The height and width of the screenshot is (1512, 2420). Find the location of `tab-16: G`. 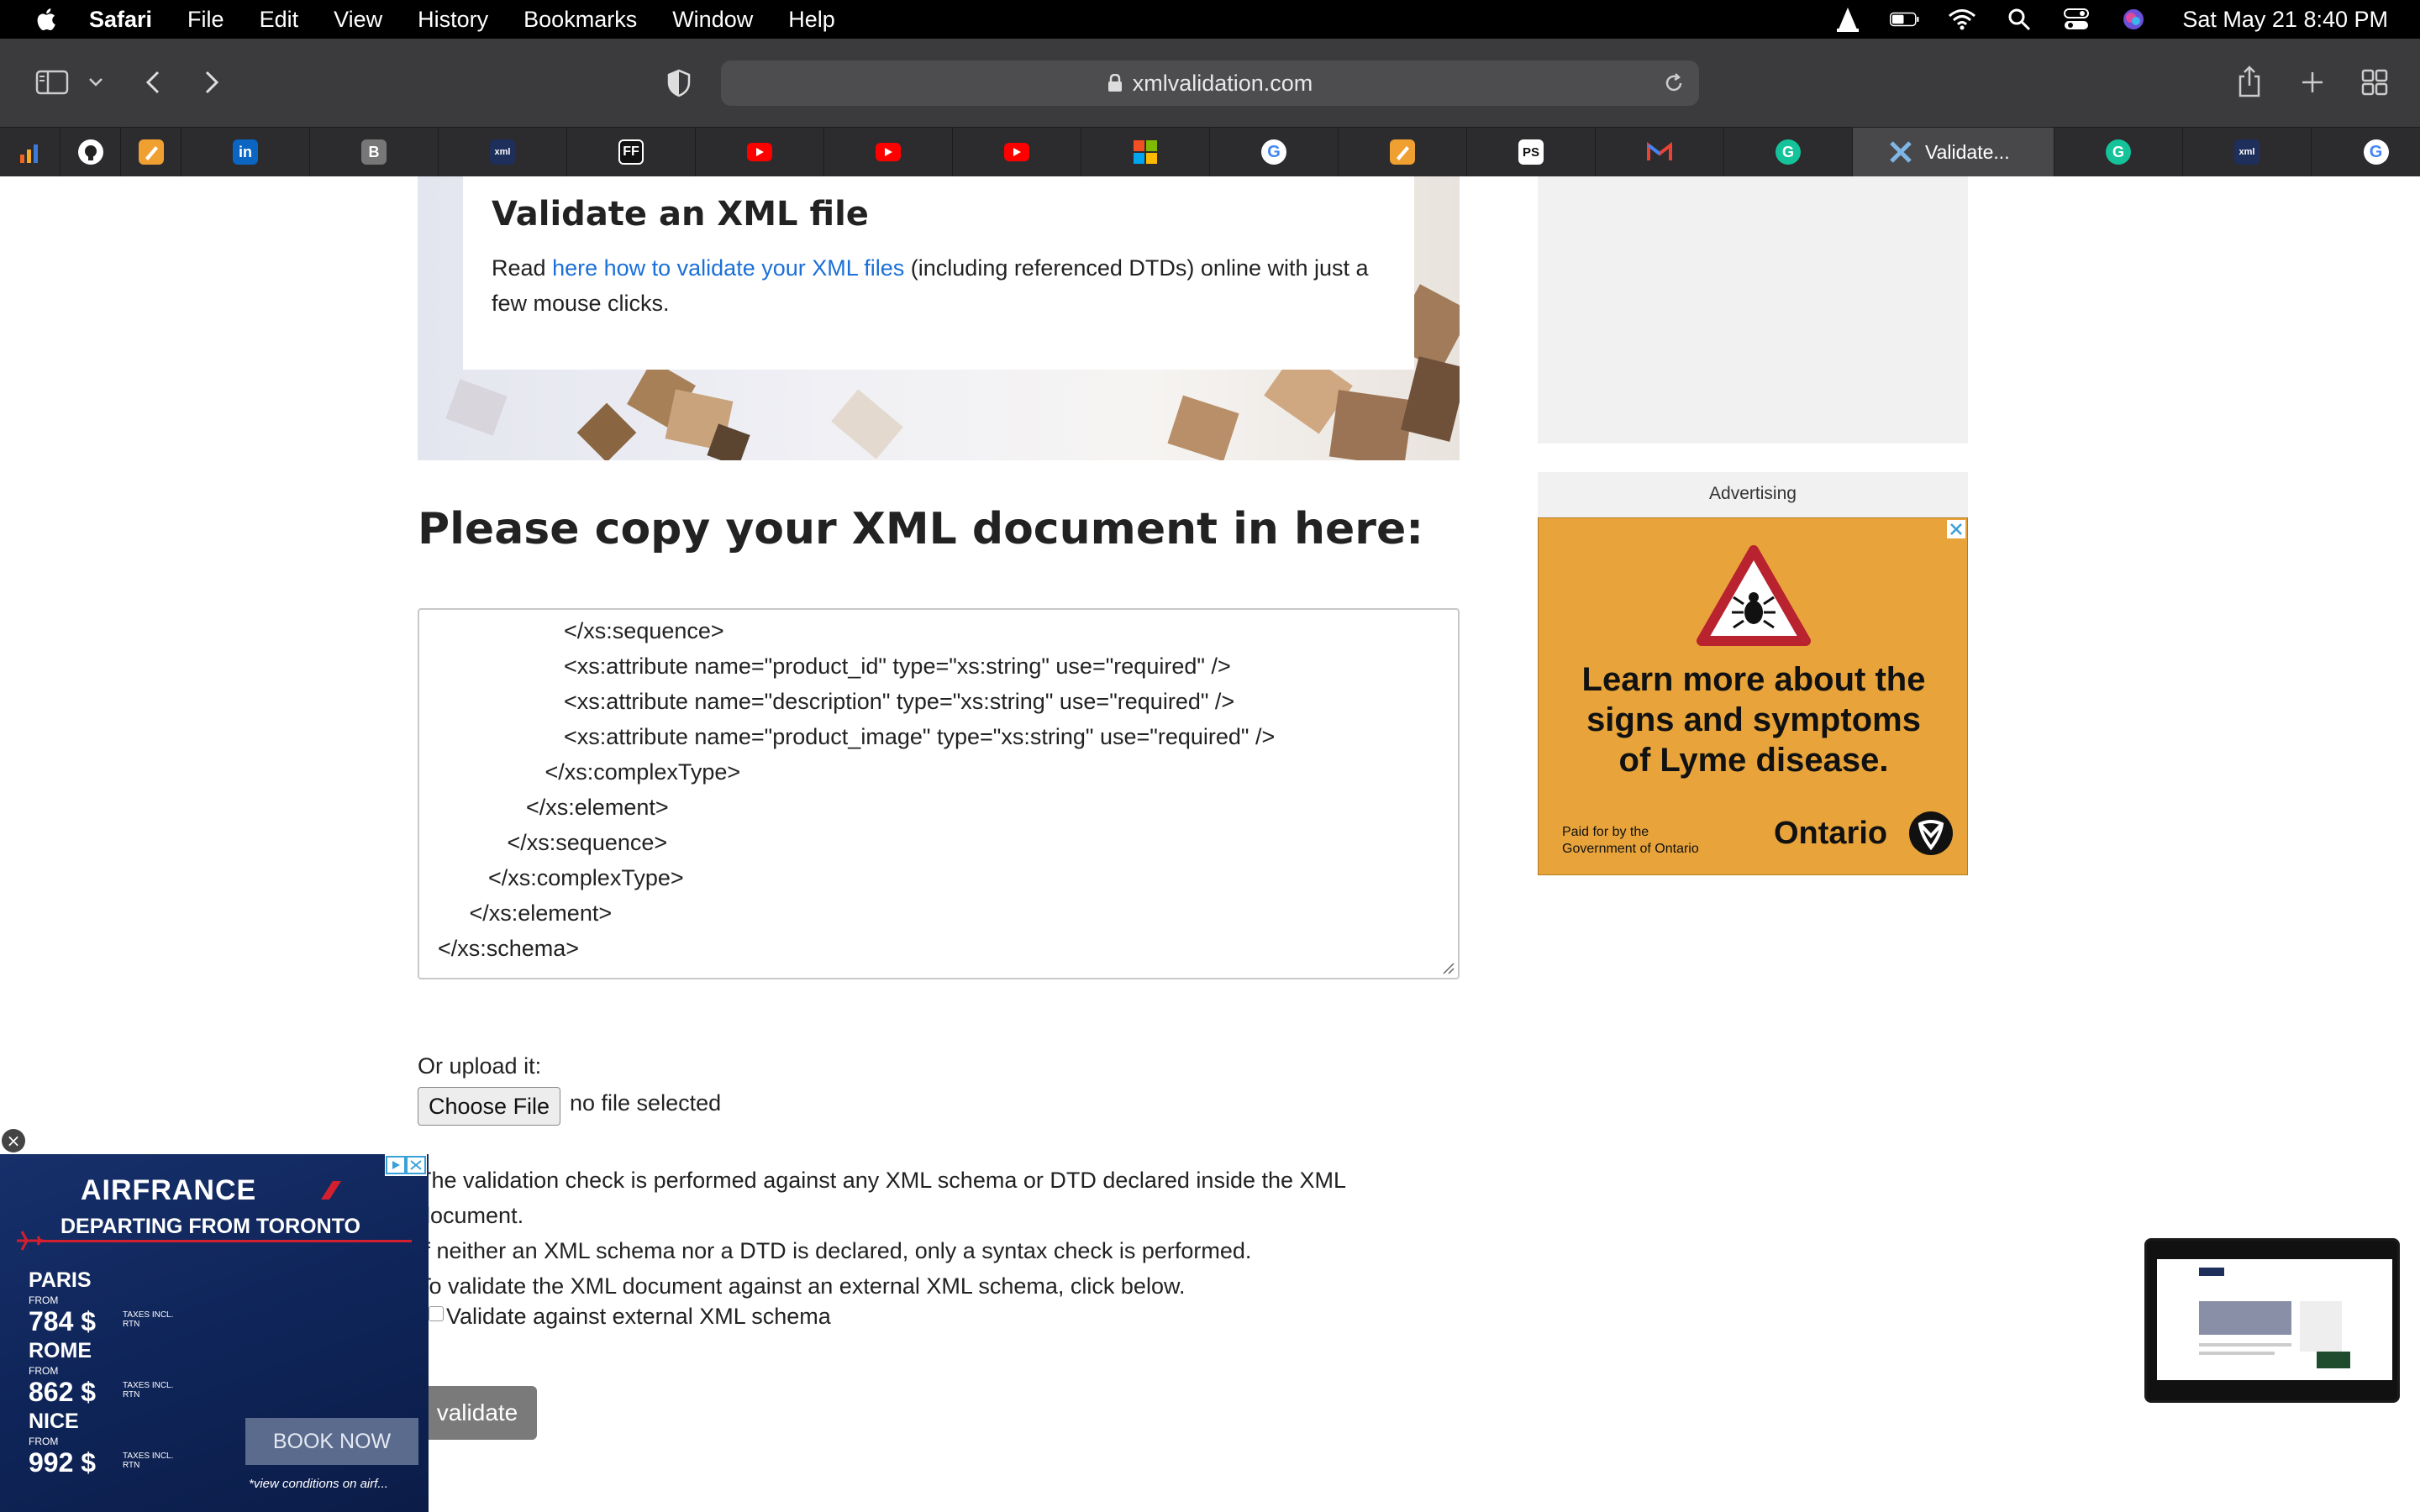

tab-16: G is located at coordinates (1789, 152).